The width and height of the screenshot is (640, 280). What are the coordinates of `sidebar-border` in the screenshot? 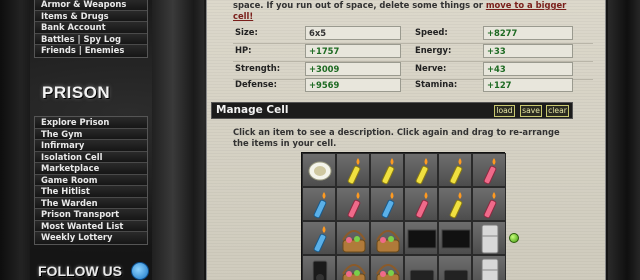 It's located at (178, 140).